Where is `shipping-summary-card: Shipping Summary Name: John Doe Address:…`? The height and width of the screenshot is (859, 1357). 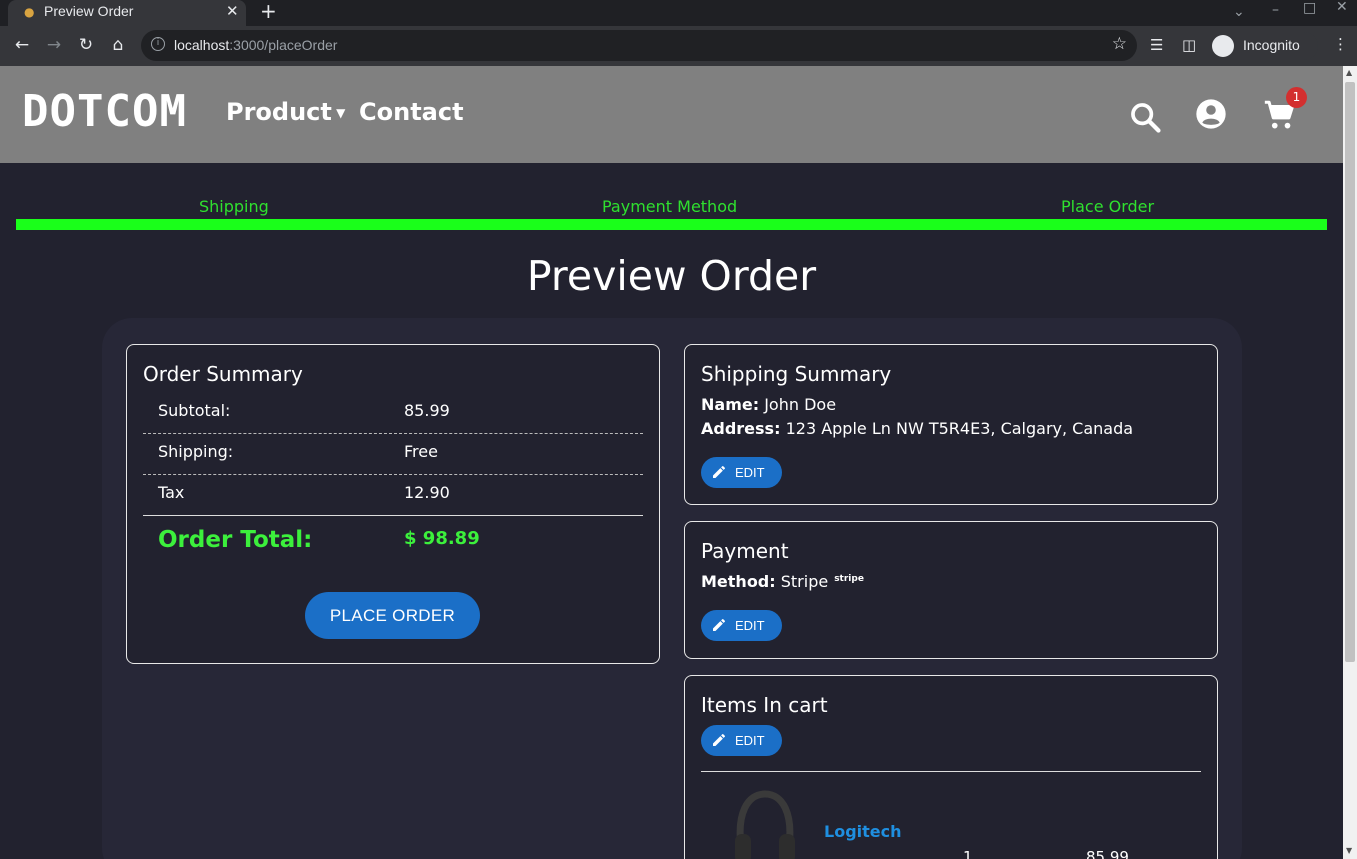
shipping-summary-card: Shipping Summary Name: John Doe Address:… is located at coordinates (951, 424).